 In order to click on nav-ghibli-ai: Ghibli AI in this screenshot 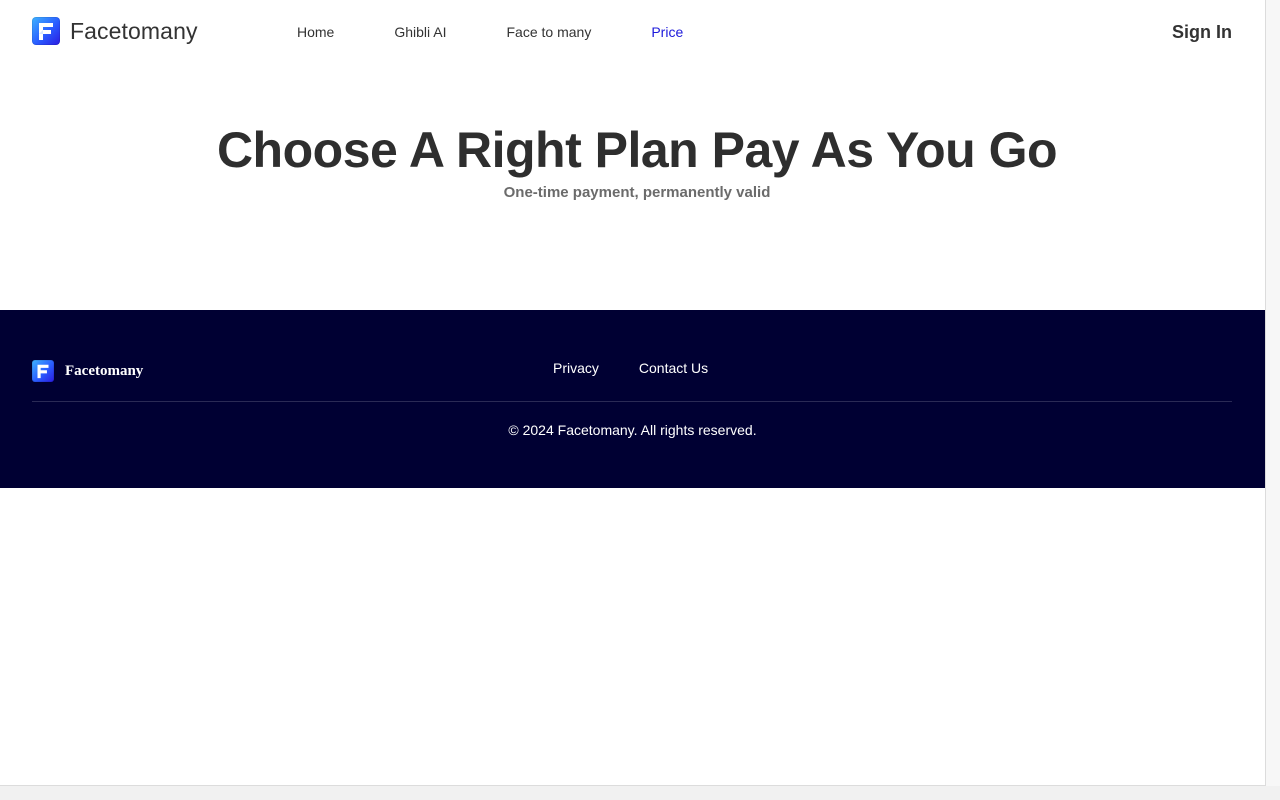, I will do `click(420, 32)`.